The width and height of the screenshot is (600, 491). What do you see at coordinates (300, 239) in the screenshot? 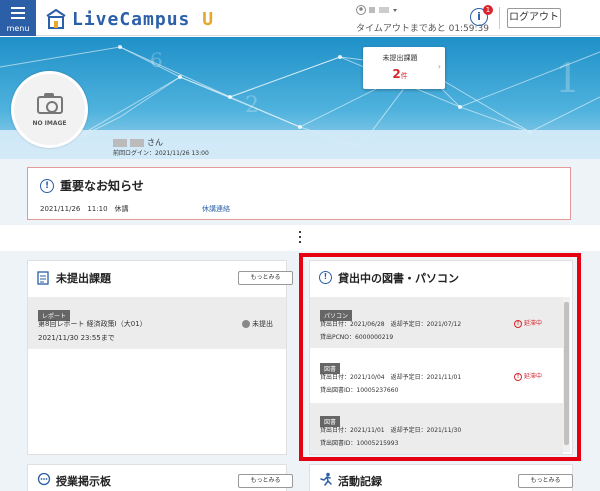
I see `vertical-ellipsis-icon` at bounding box center [300, 239].